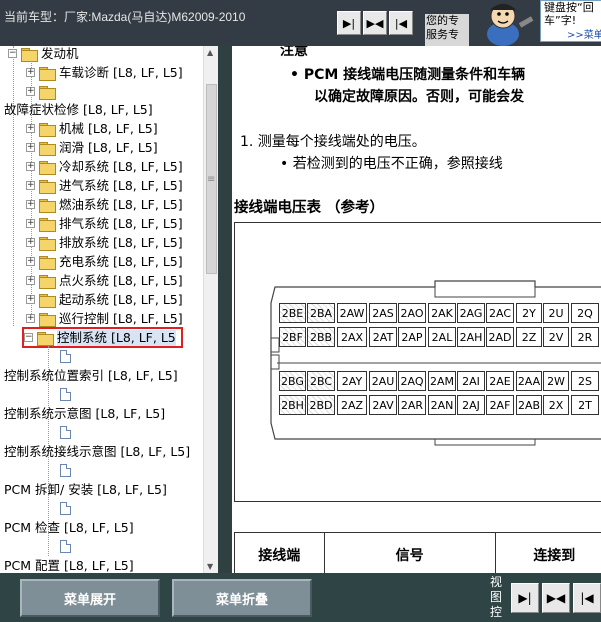  I want to click on tree-item-folder: +, so click(42, 91).